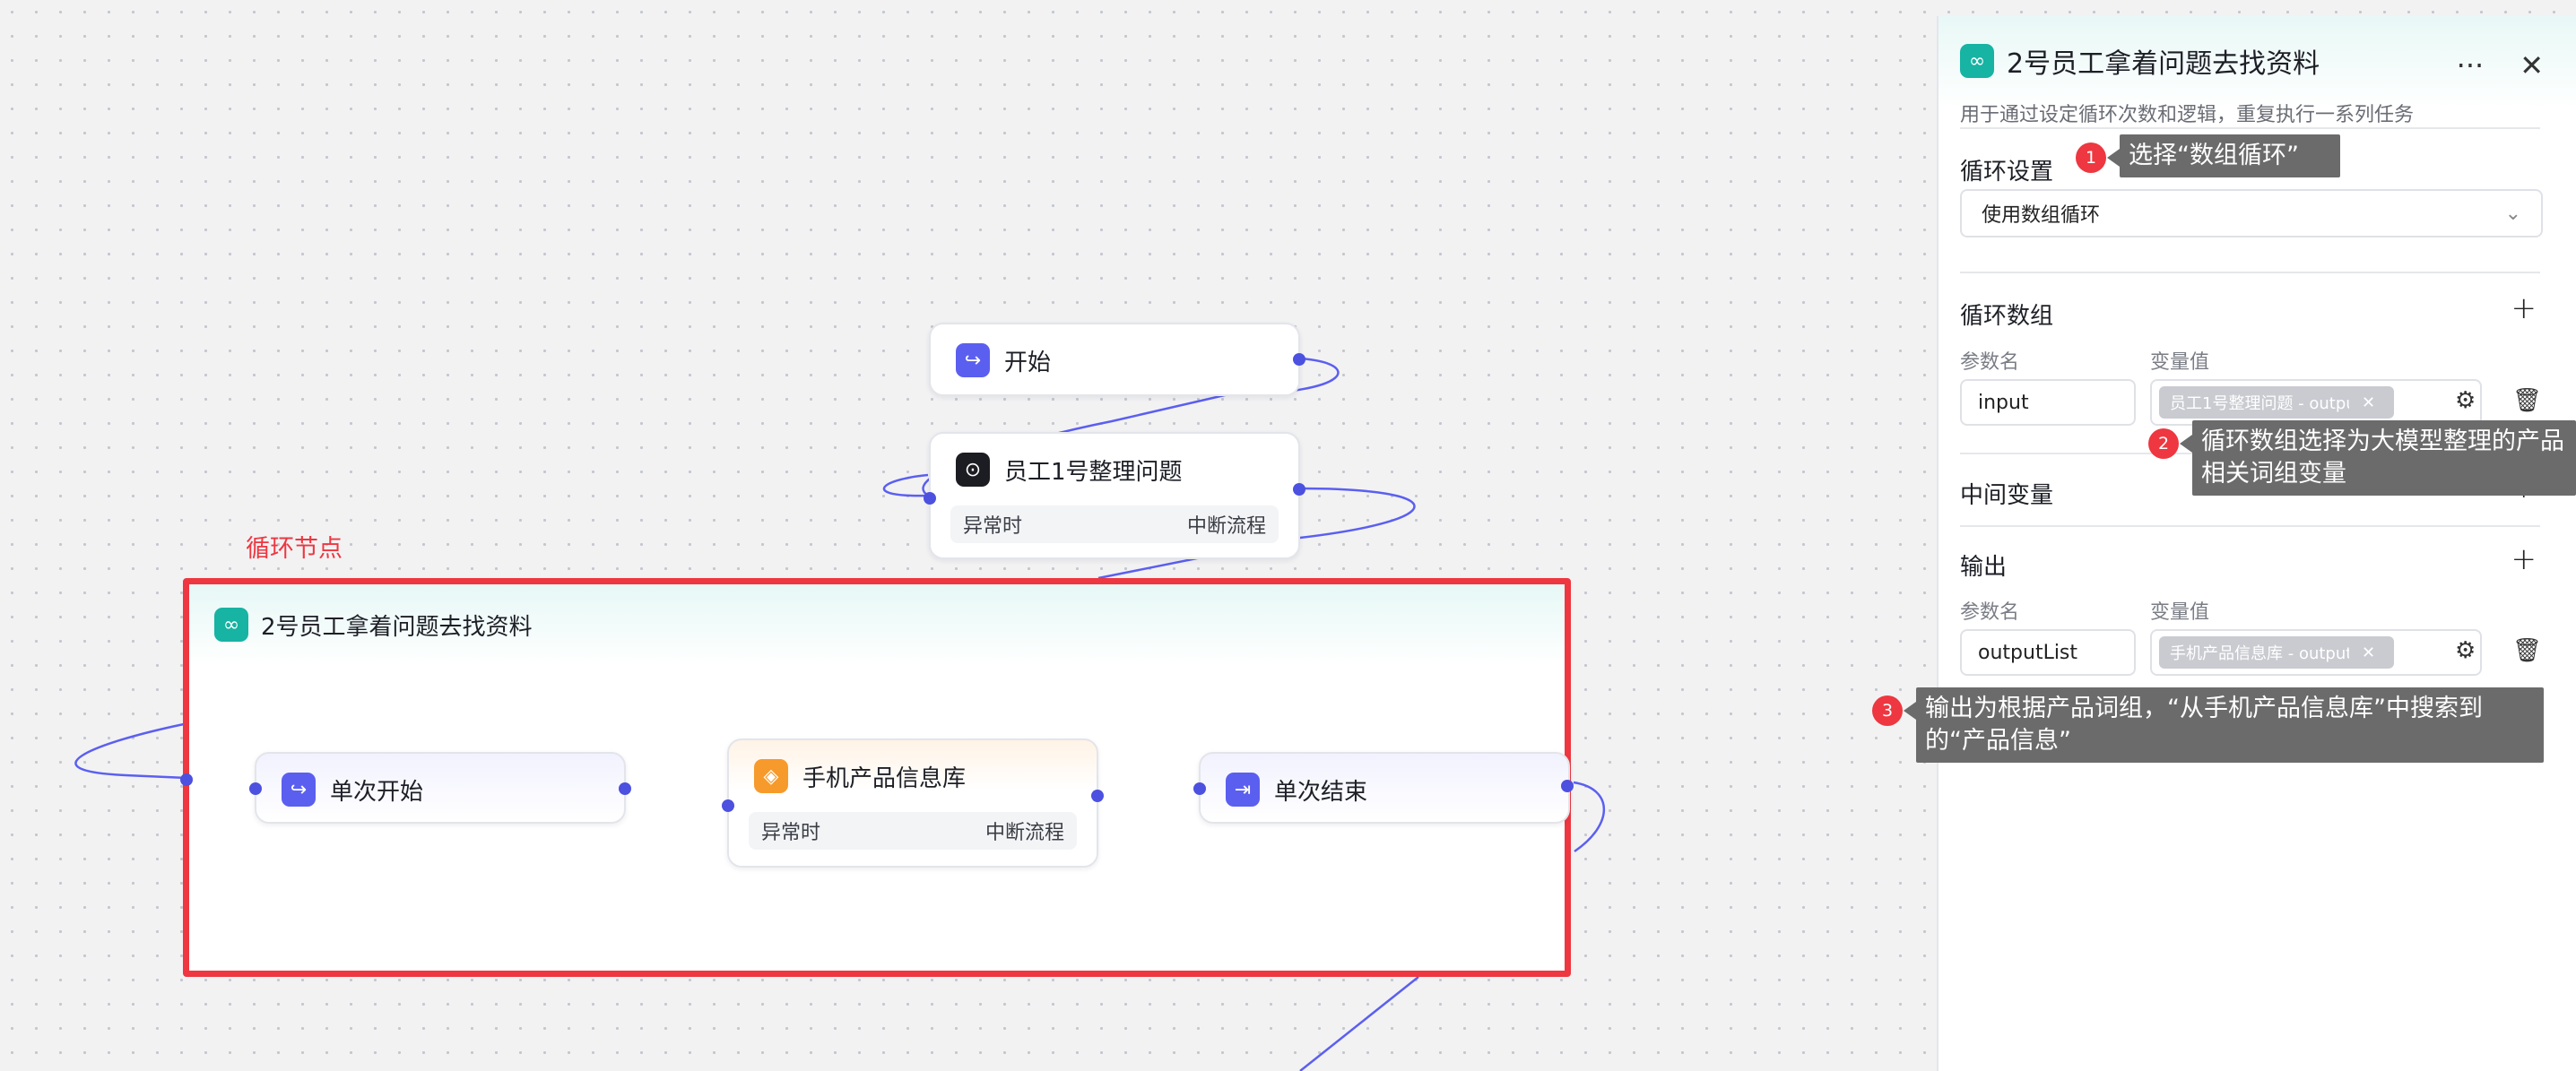  What do you see at coordinates (771, 776) in the screenshot?
I see `knowledge-base-icon: ◈` at bounding box center [771, 776].